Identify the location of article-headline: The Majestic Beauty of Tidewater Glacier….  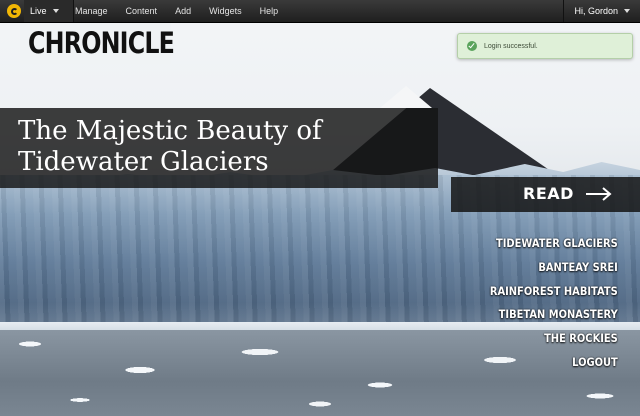
(228, 147).